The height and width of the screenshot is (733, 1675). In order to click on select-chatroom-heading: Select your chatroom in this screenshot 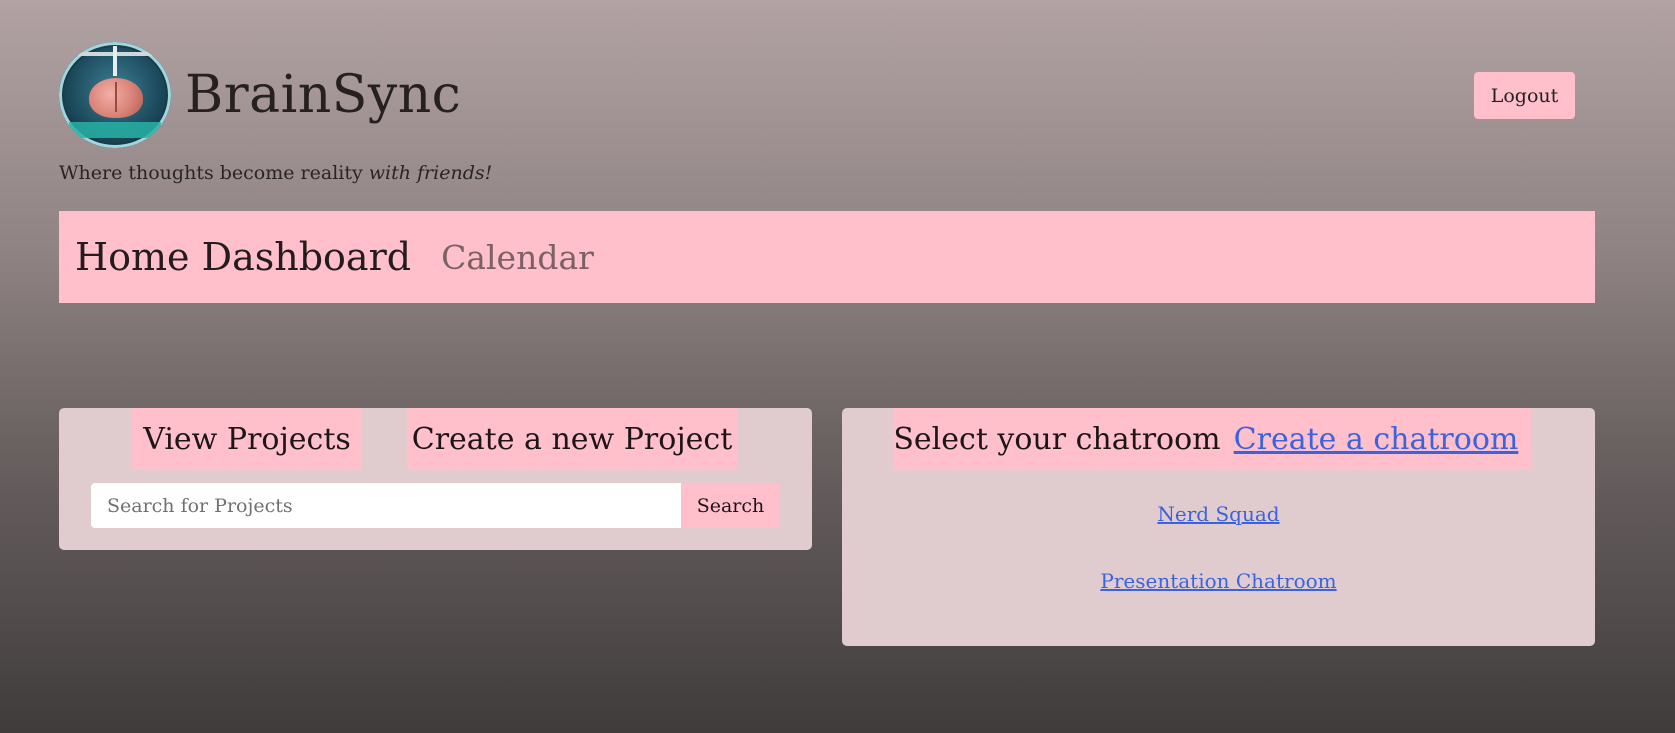, I will do `click(1057, 439)`.